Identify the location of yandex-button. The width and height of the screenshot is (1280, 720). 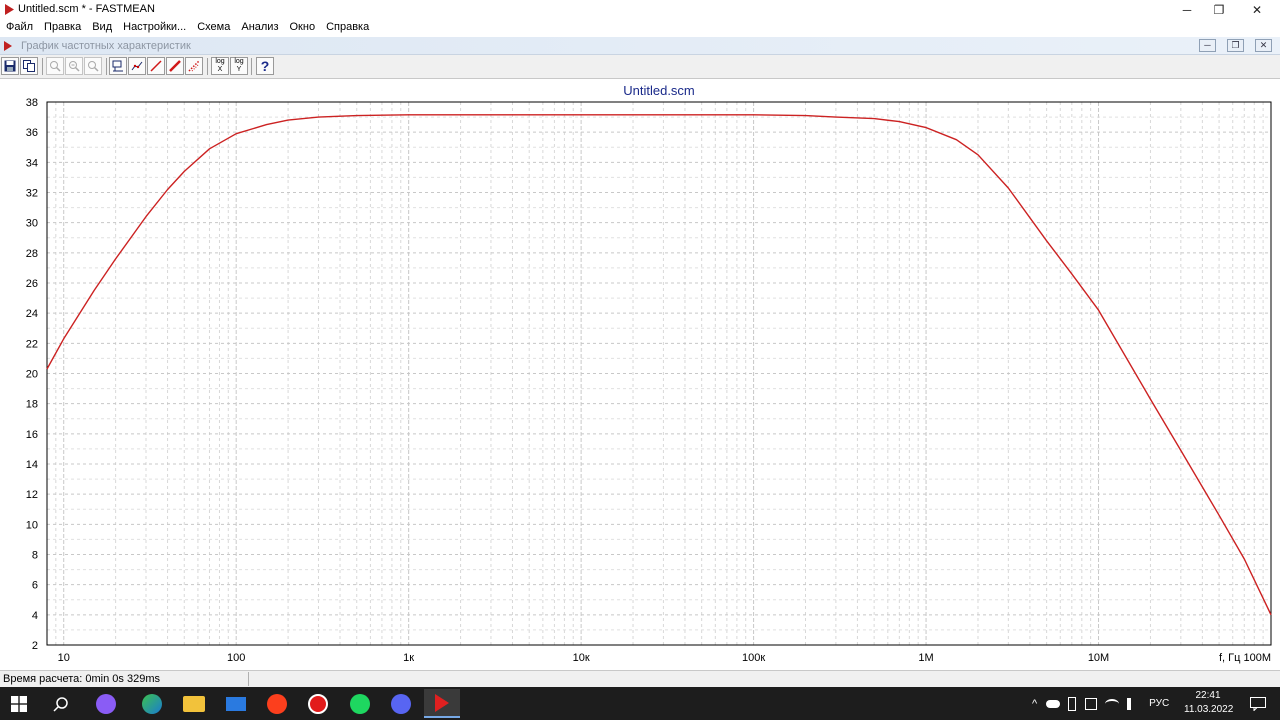
(277, 703).